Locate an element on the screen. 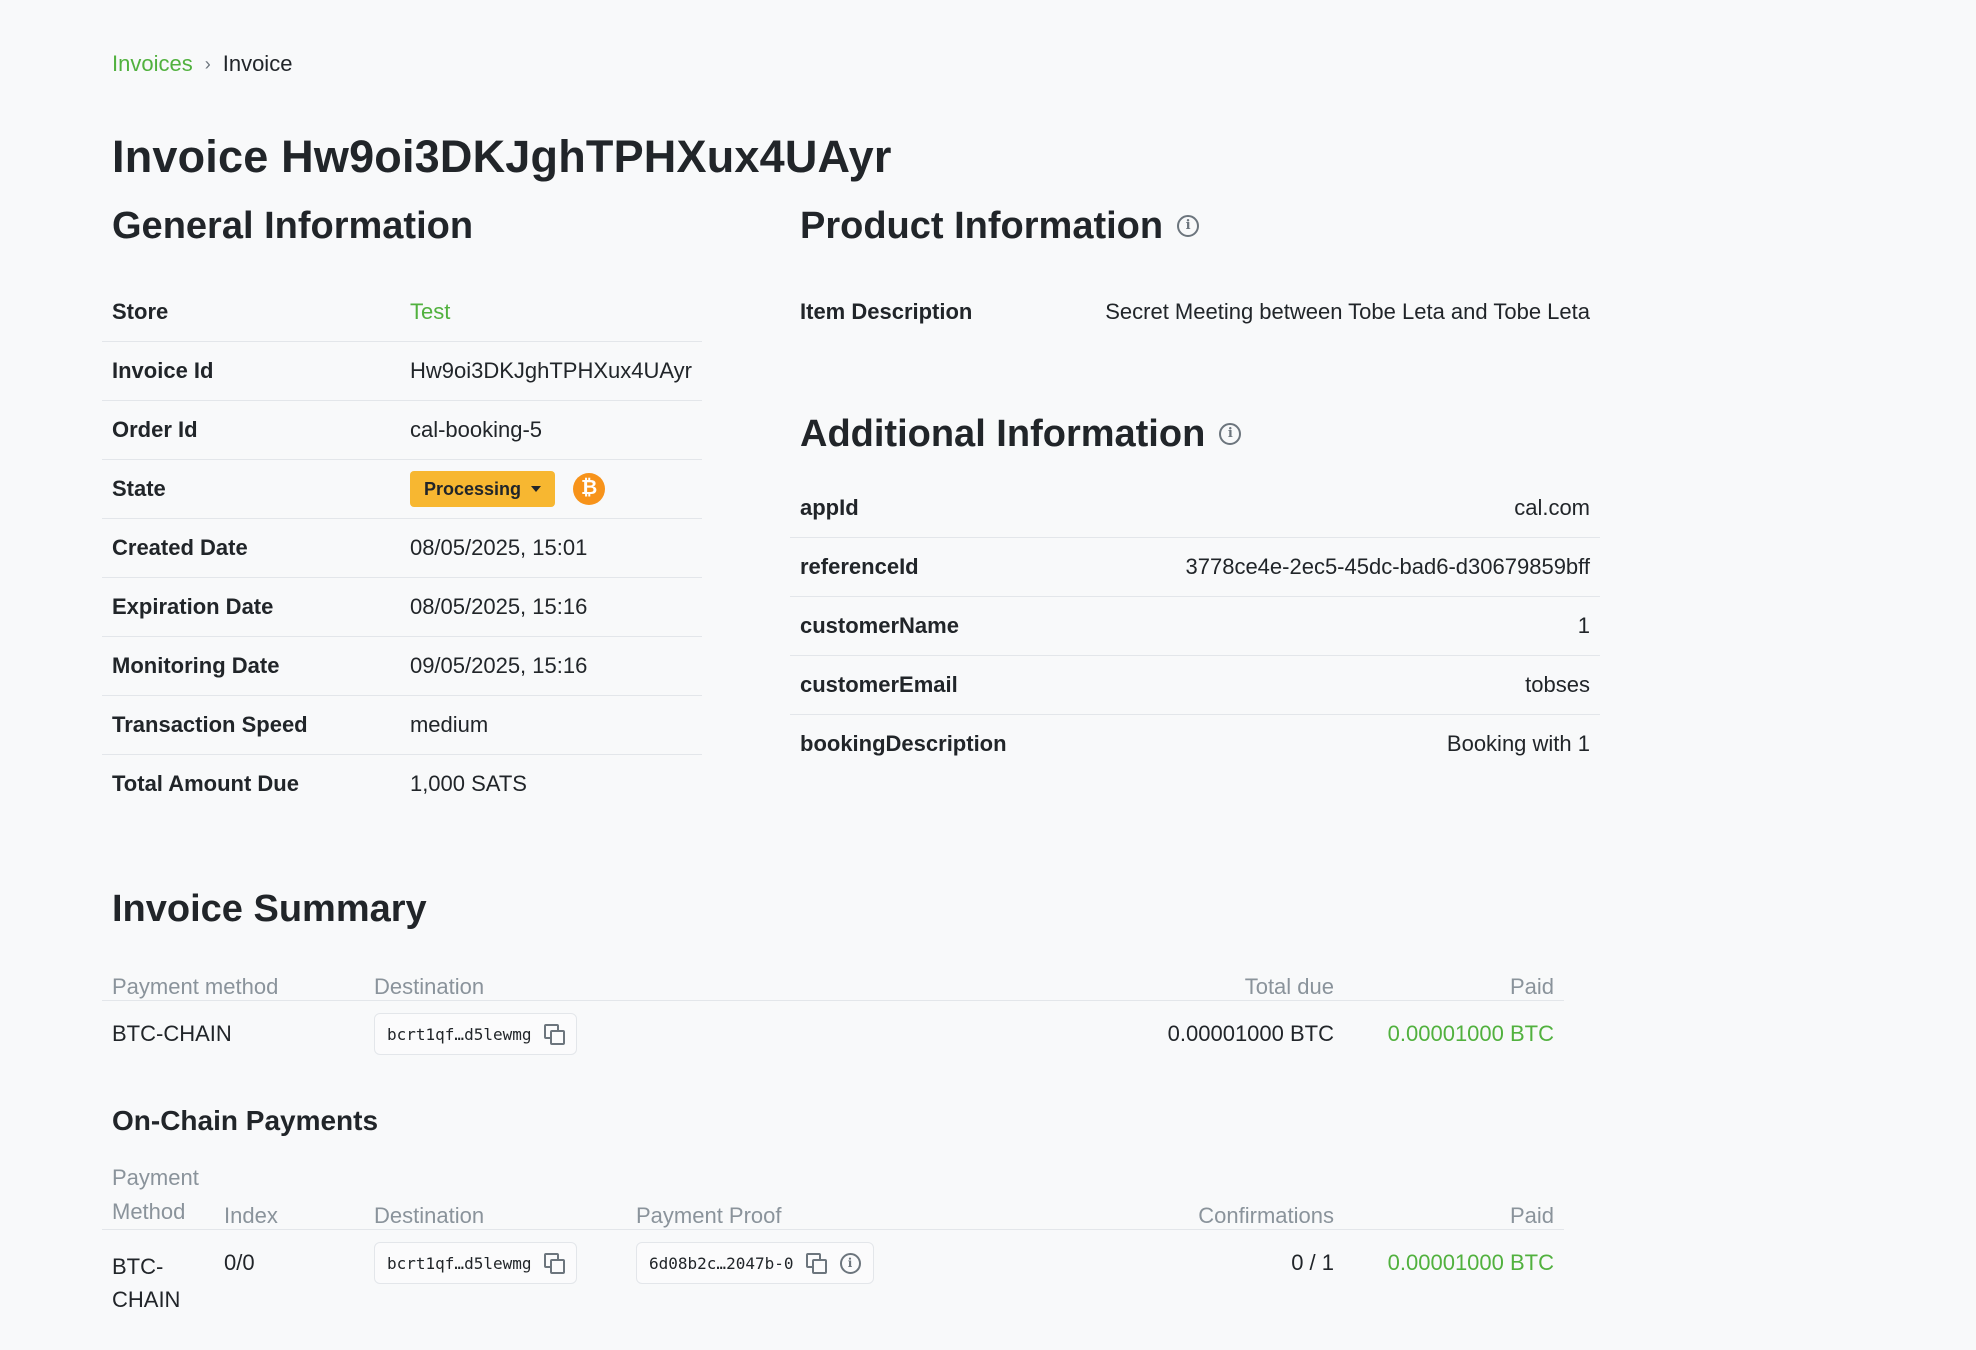 The image size is (1976, 1350). breadcrumb-invoices-link: Invoices is located at coordinates (152, 64).